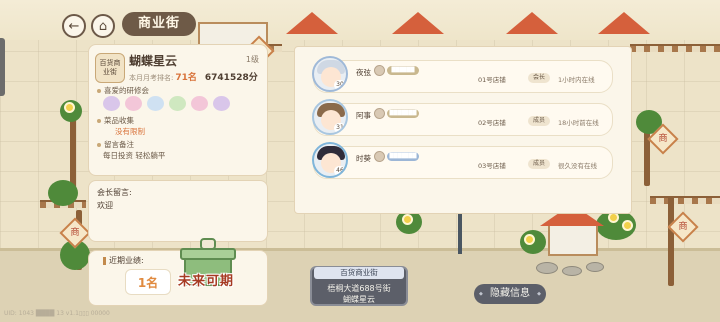  What do you see at coordinates (123, 90) in the screenshot?
I see `favorite-title: 喜爱的研修会` at bounding box center [123, 90].